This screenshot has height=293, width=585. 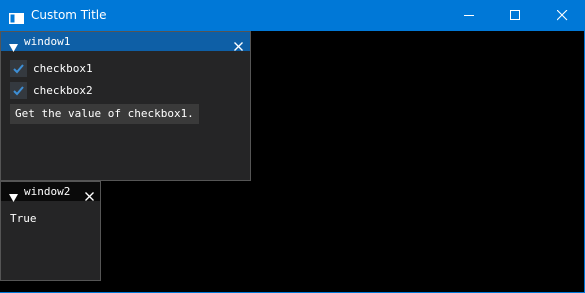 What do you see at coordinates (69, 15) in the screenshot?
I see `app-title: Custom Title` at bounding box center [69, 15].